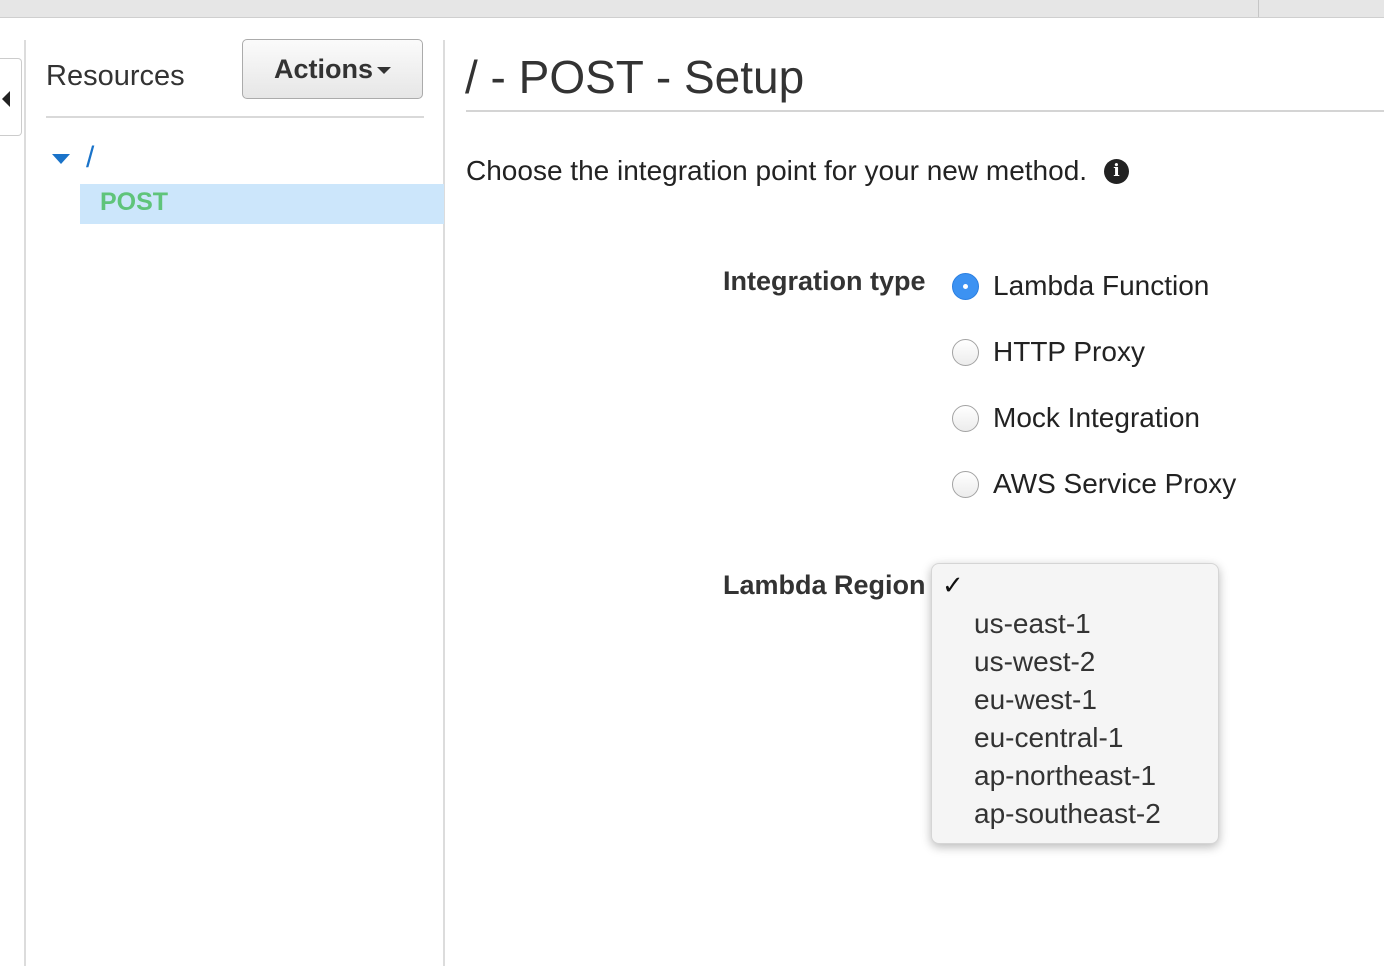 The height and width of the screenshot is (966, 1384). Describe the element at coordinates (965, 286) in the screenshot. I see `radio-button-checked` at that location.